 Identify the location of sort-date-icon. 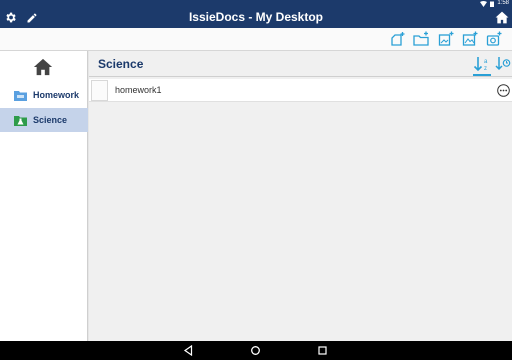
(503, 64).